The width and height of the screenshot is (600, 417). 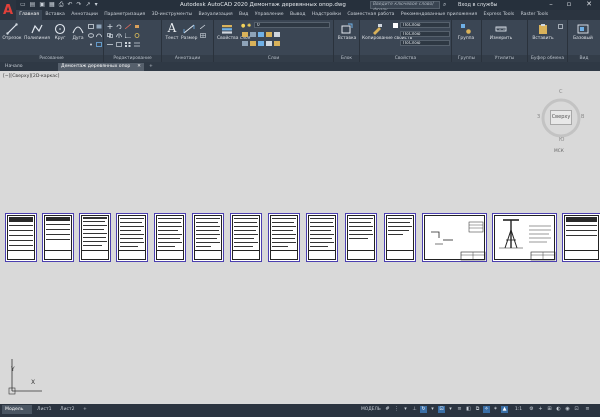 What do you see at coordinates (137, 44) in the screenshot?
I see `offset-icon` at bounding box center [137, 44].